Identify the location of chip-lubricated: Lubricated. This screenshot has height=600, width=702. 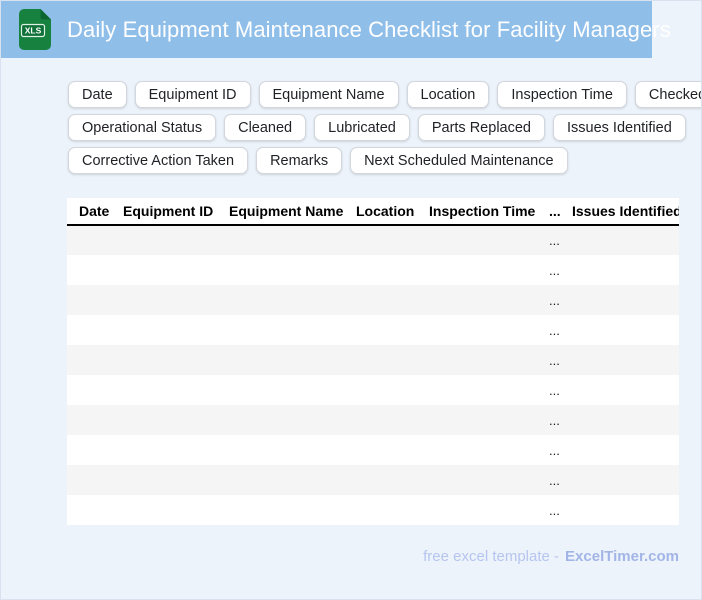
(362, 127).